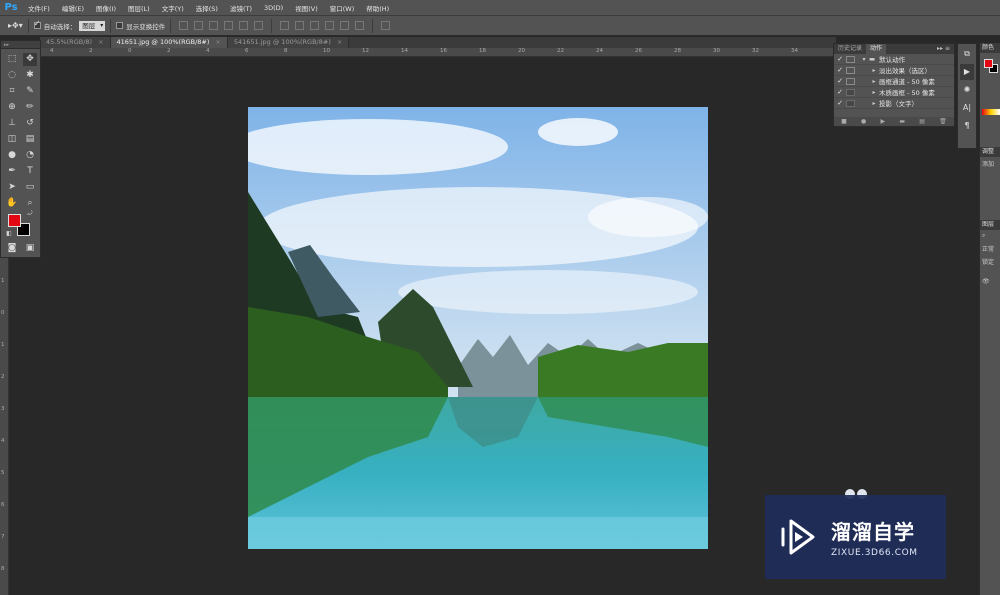 The height and width of the screenshot is (595, 1000). I want to click on menu-layer: 图层(L), so click(139, 8).